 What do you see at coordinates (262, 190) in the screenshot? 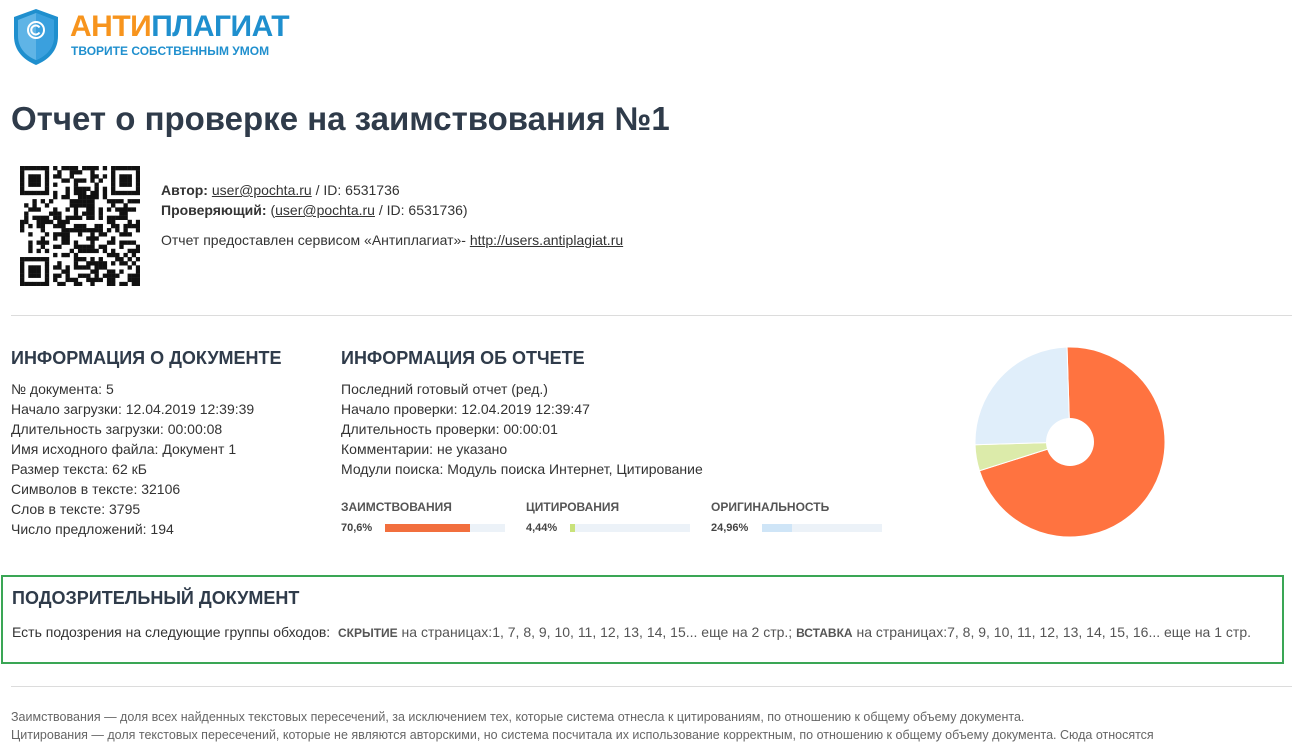
I see `author-email-link: user@pochta.ru` at bounding box center [262, 190].